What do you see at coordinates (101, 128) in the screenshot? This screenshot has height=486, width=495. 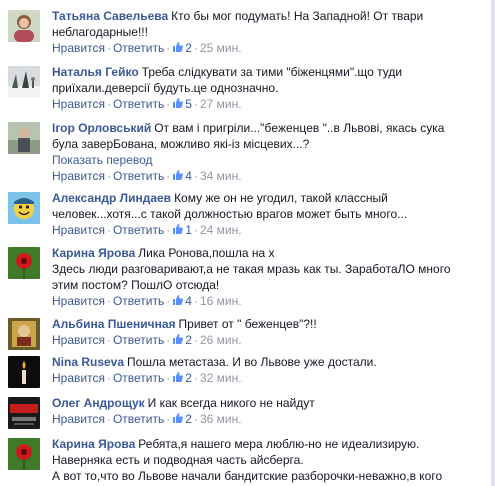 I see `comment-author: Ігор Орловський` at bounding box center [101, 128].